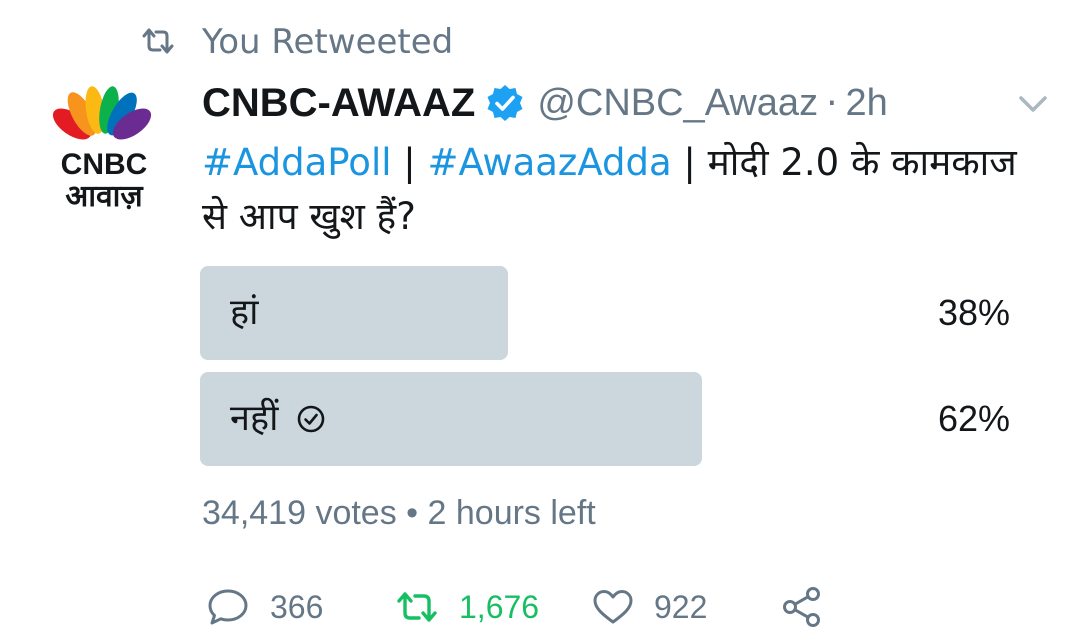  I want to click on poll-option: हां 38%, so click(605, 313).